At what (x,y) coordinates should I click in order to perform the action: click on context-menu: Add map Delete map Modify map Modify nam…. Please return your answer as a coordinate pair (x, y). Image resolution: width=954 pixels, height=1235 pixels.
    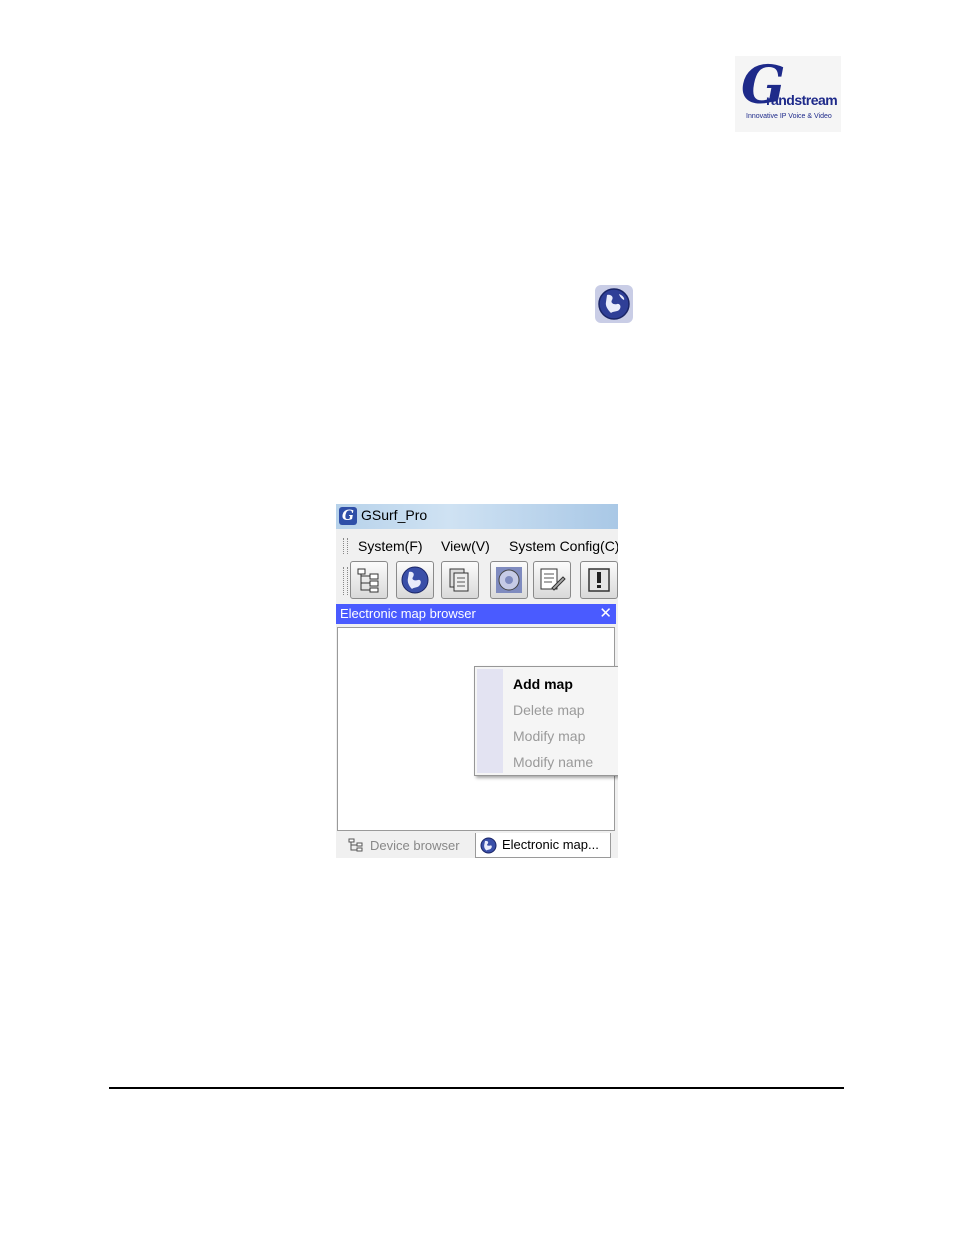
    Looking at the image, I should click on (546, 721).